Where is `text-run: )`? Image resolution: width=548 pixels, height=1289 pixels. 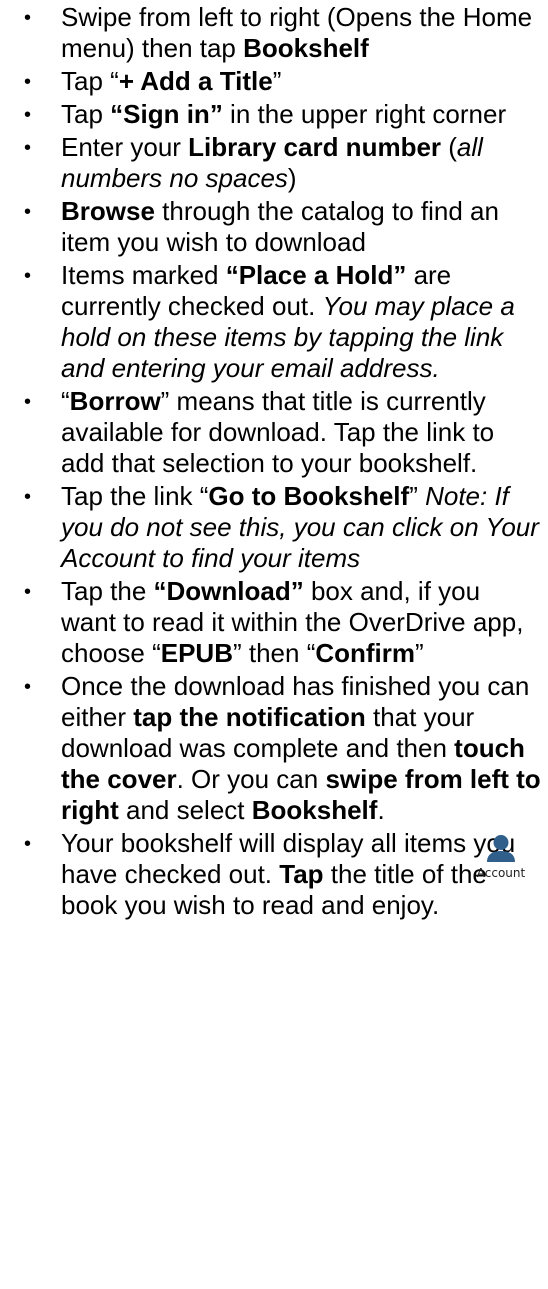 text-run: ) is located at coordinates (292, 178).